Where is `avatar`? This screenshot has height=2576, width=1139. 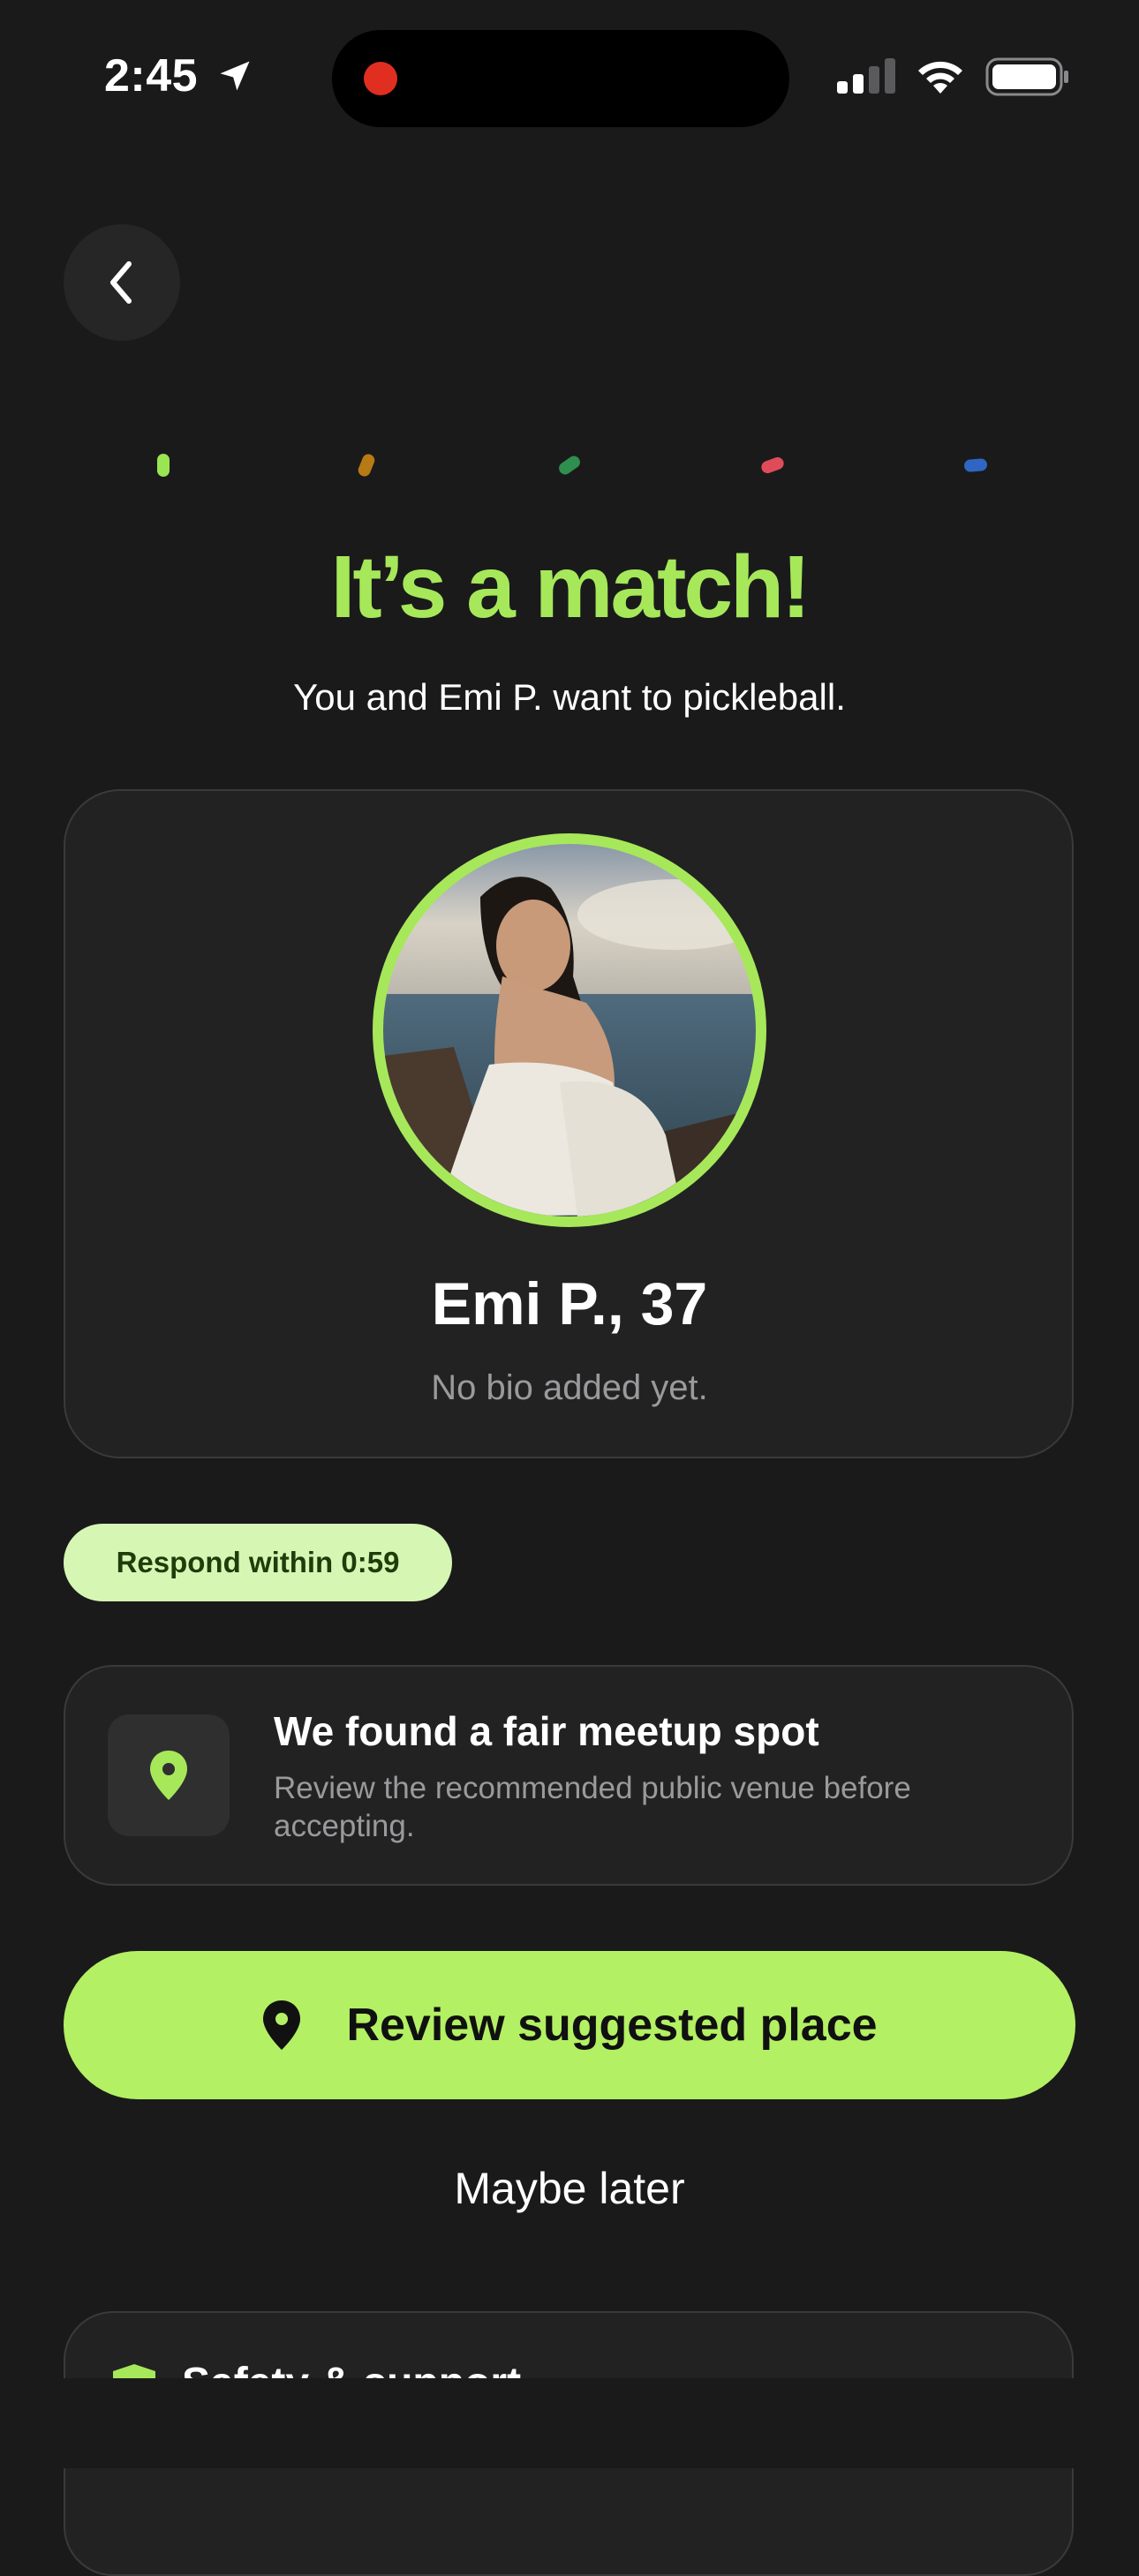 avatar is located at coordinates (569, 1030).